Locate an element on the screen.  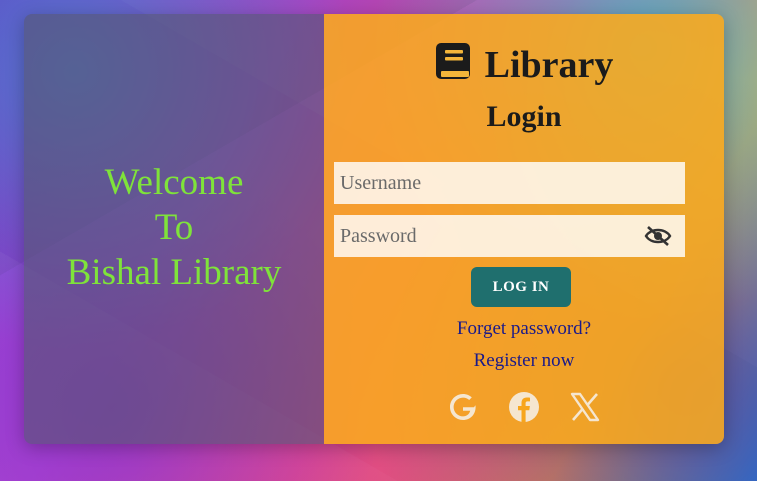
welcome-line-2: To is located at coordinates (174, 227).